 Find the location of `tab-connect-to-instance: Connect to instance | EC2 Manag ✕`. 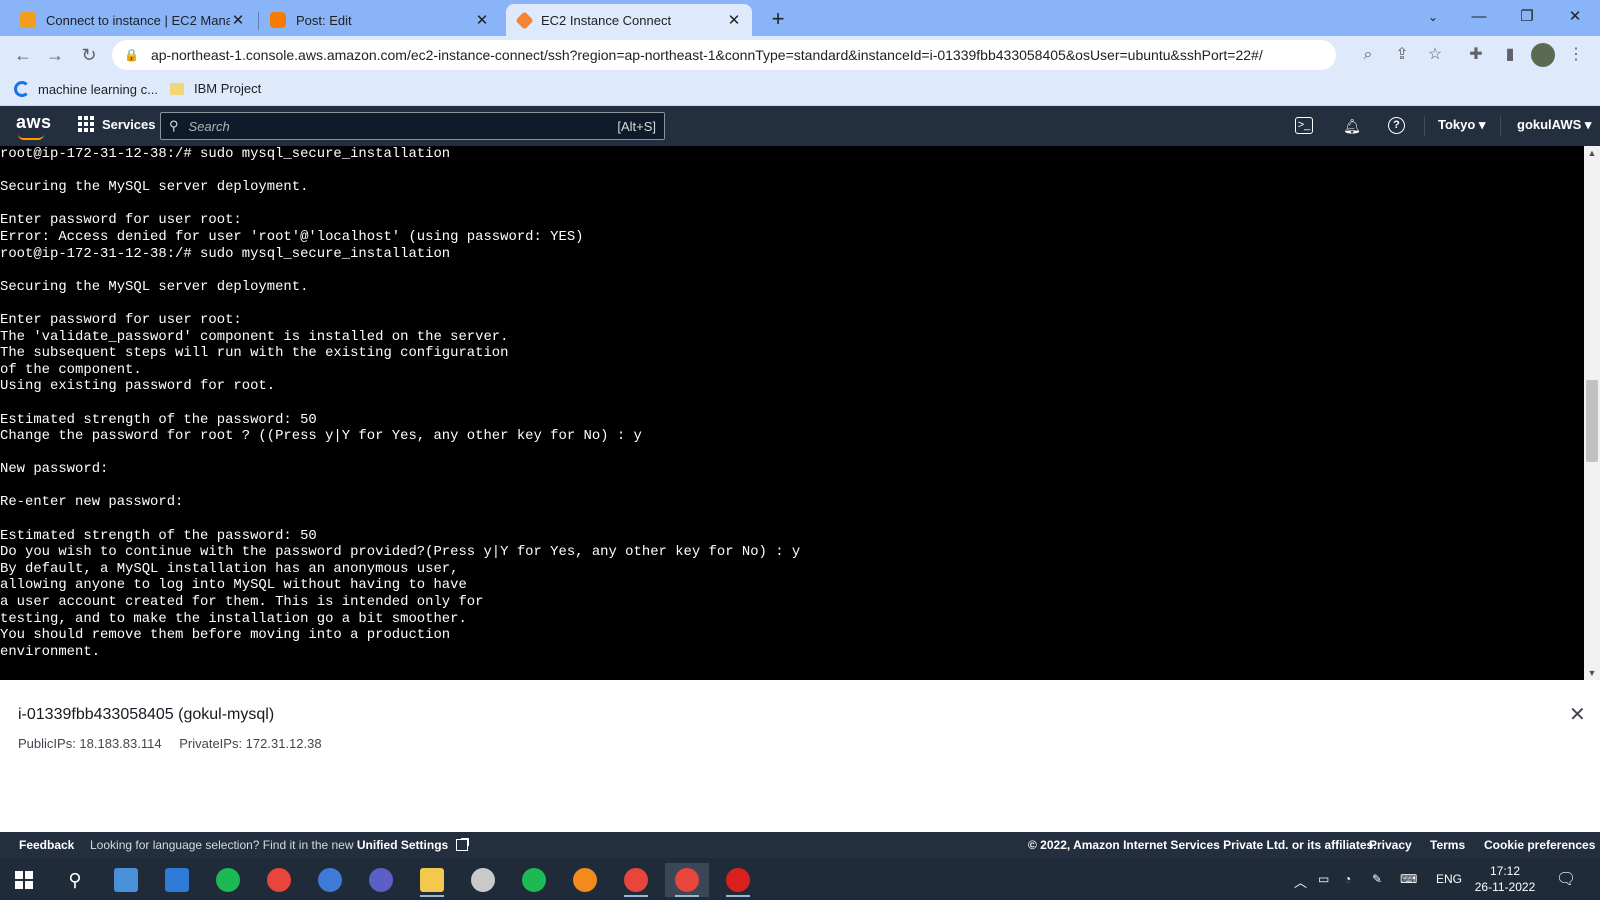

tab-connect-to-instance: Connect to instance | EC2 Manag ✕ is located at coordinates (133, 20).